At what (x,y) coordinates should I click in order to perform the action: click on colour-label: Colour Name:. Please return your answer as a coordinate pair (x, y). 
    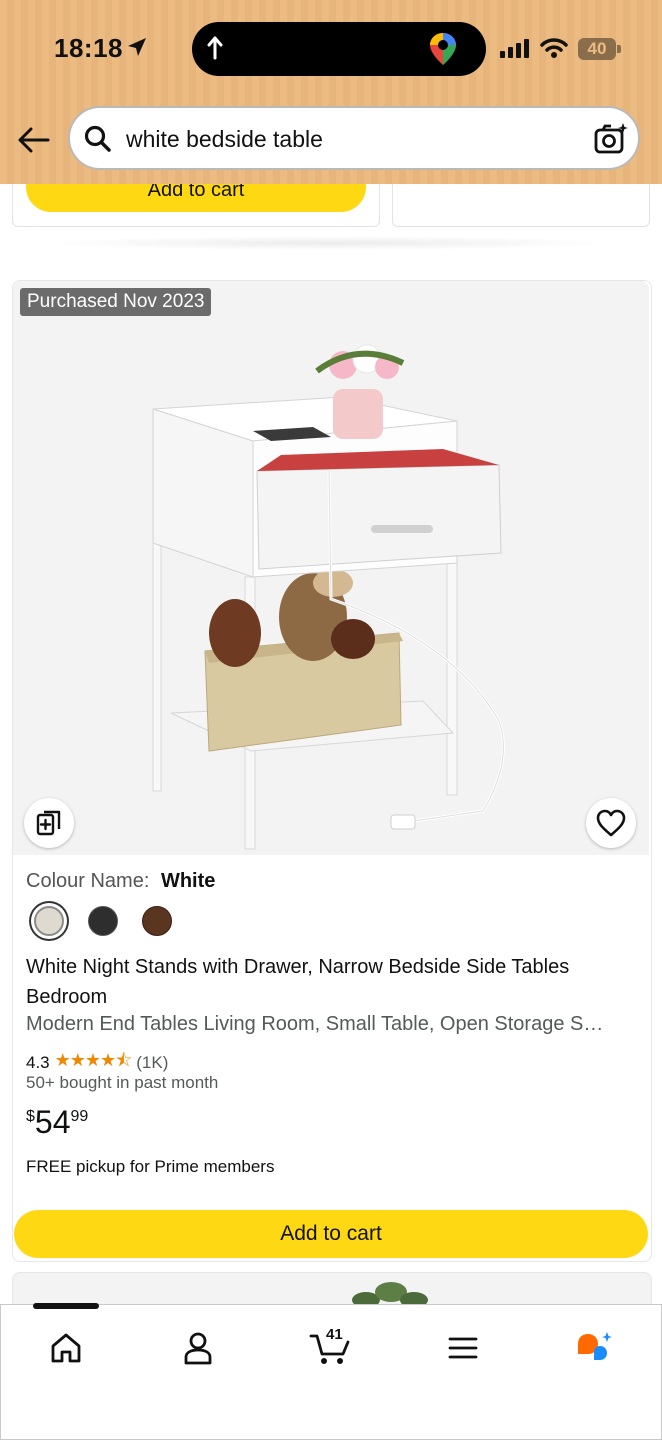
    Looking at the image, I should click on (88, 881).